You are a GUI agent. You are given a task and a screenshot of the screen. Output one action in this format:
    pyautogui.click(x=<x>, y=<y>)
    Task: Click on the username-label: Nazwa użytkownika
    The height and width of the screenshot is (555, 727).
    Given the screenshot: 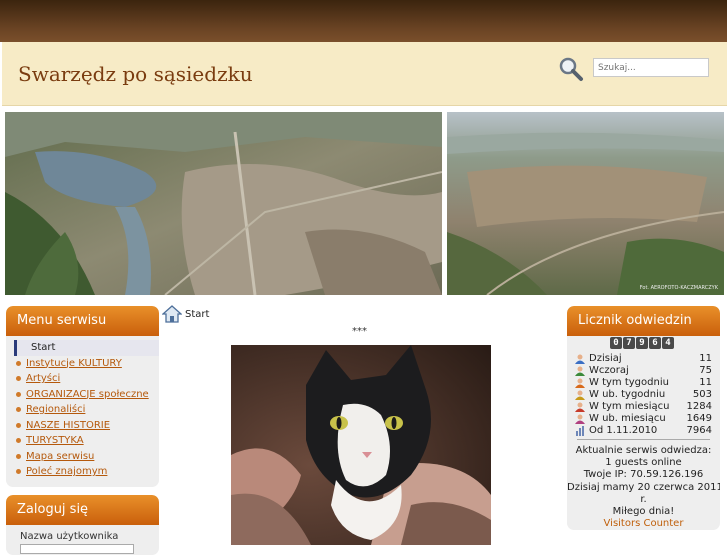 What is the action you would take?
    pyautogui.click(x=69, y=536)
    